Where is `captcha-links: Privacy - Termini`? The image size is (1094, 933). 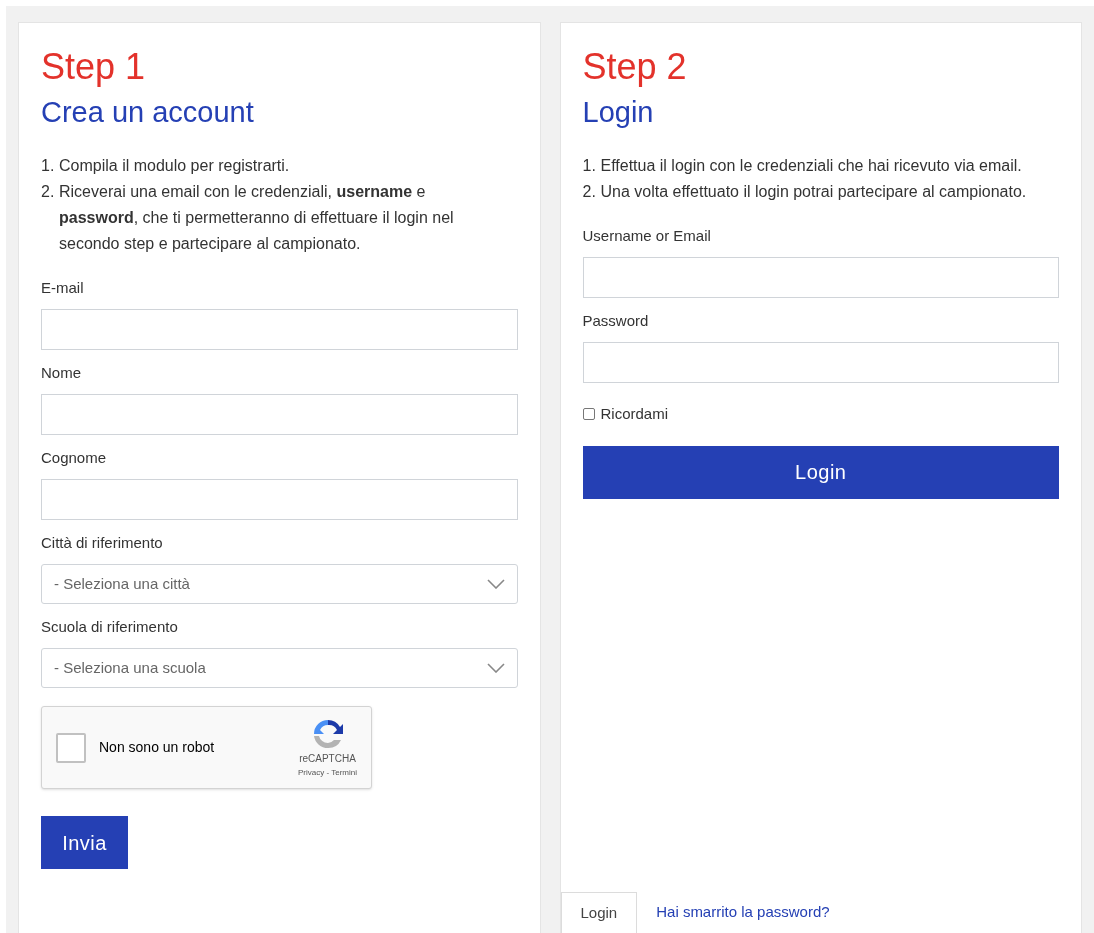 captcha-links: Privacy - Termini is located at coordinates (327, 772).